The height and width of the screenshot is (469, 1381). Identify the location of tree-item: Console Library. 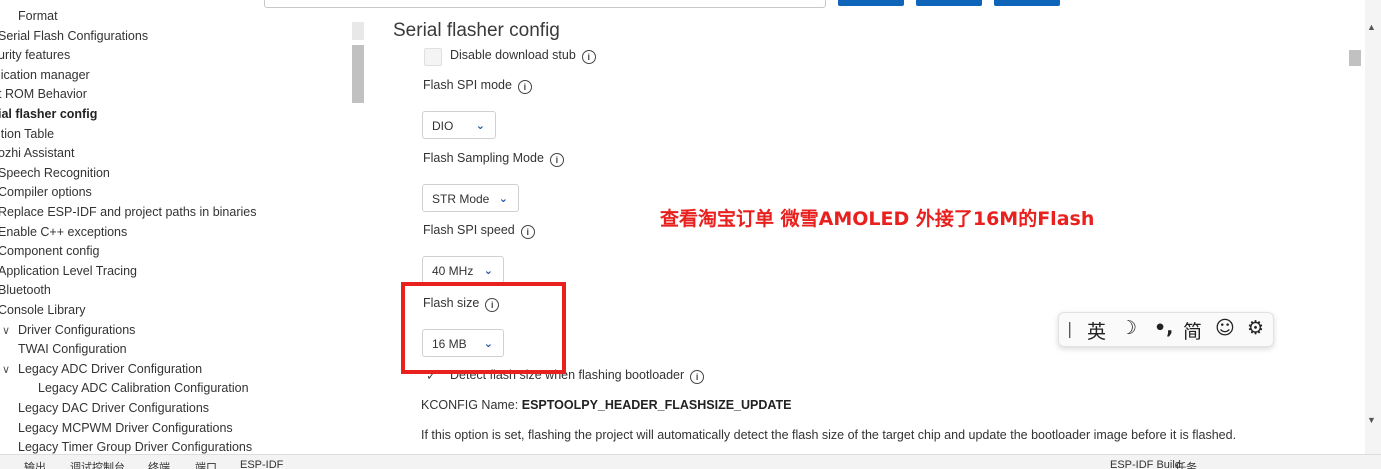
(43, 310).